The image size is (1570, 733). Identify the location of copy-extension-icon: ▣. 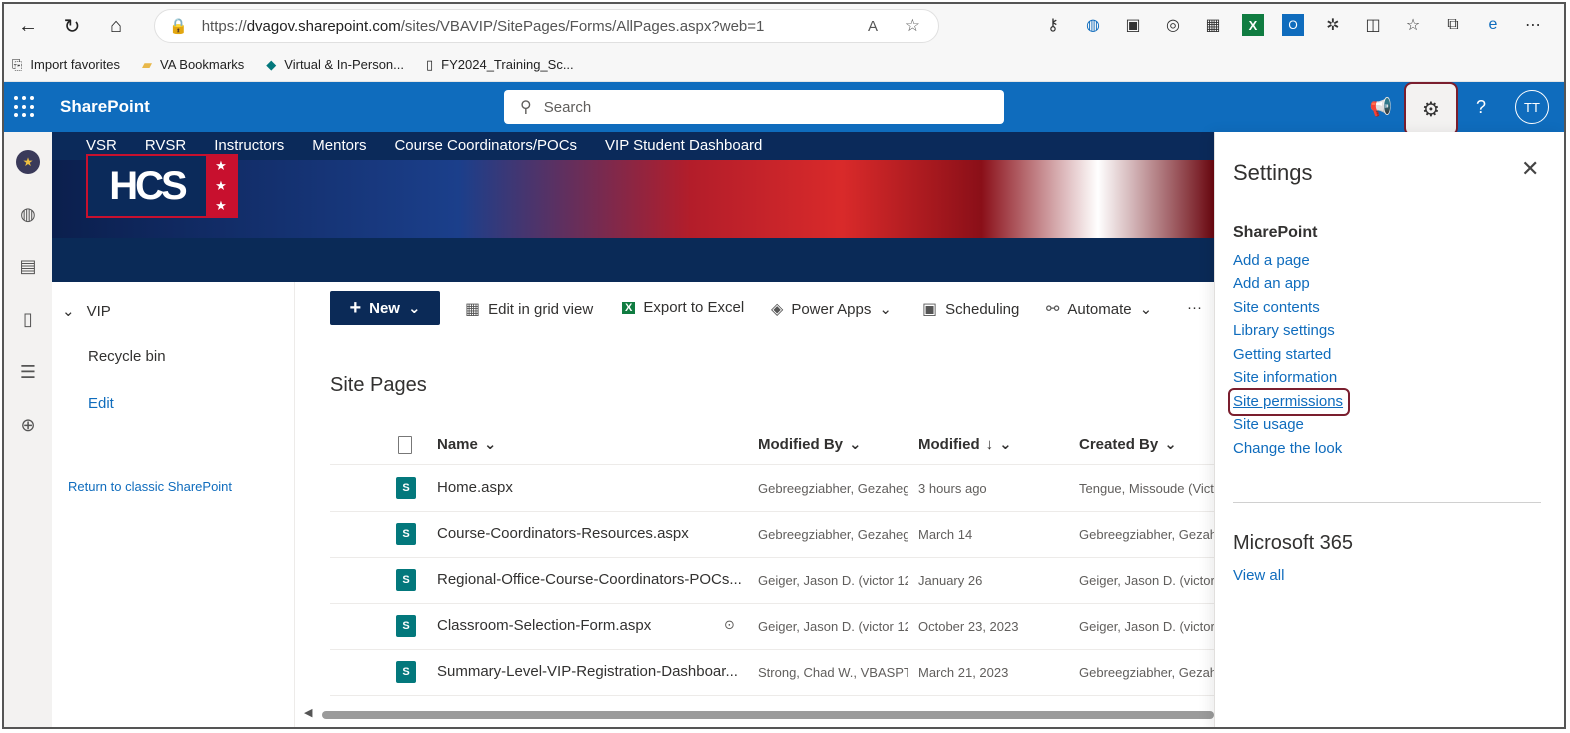
(1133, 25).